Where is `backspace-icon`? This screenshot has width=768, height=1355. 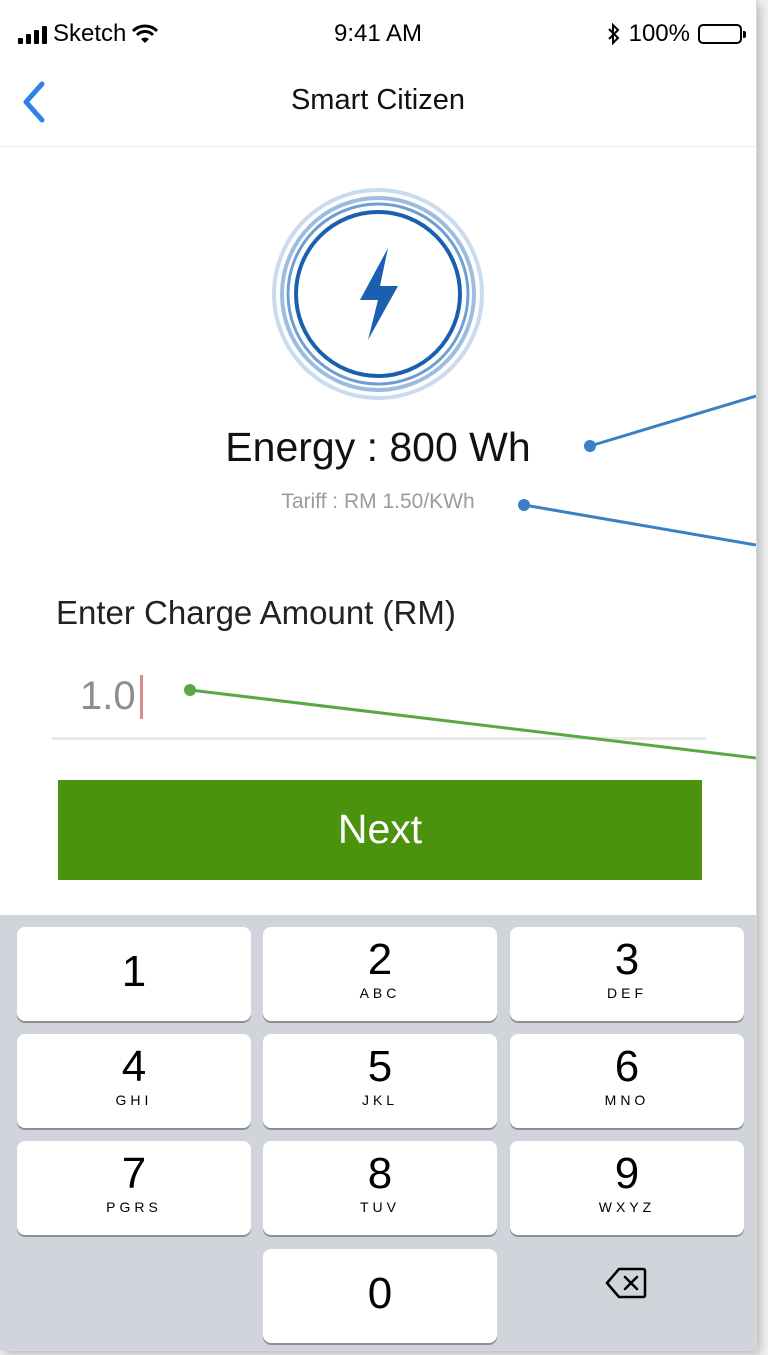
backspace-icon is located at coordinates (626, 1283).